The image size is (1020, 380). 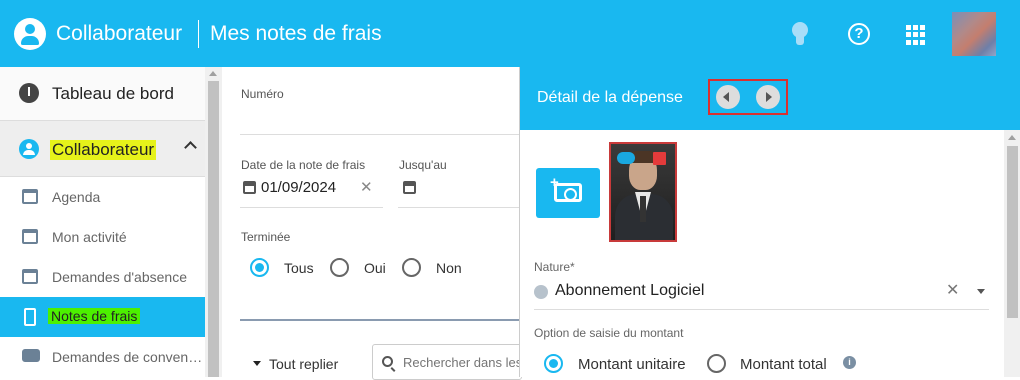 I want to click on info-icon: i, so click(x=849, y=362).